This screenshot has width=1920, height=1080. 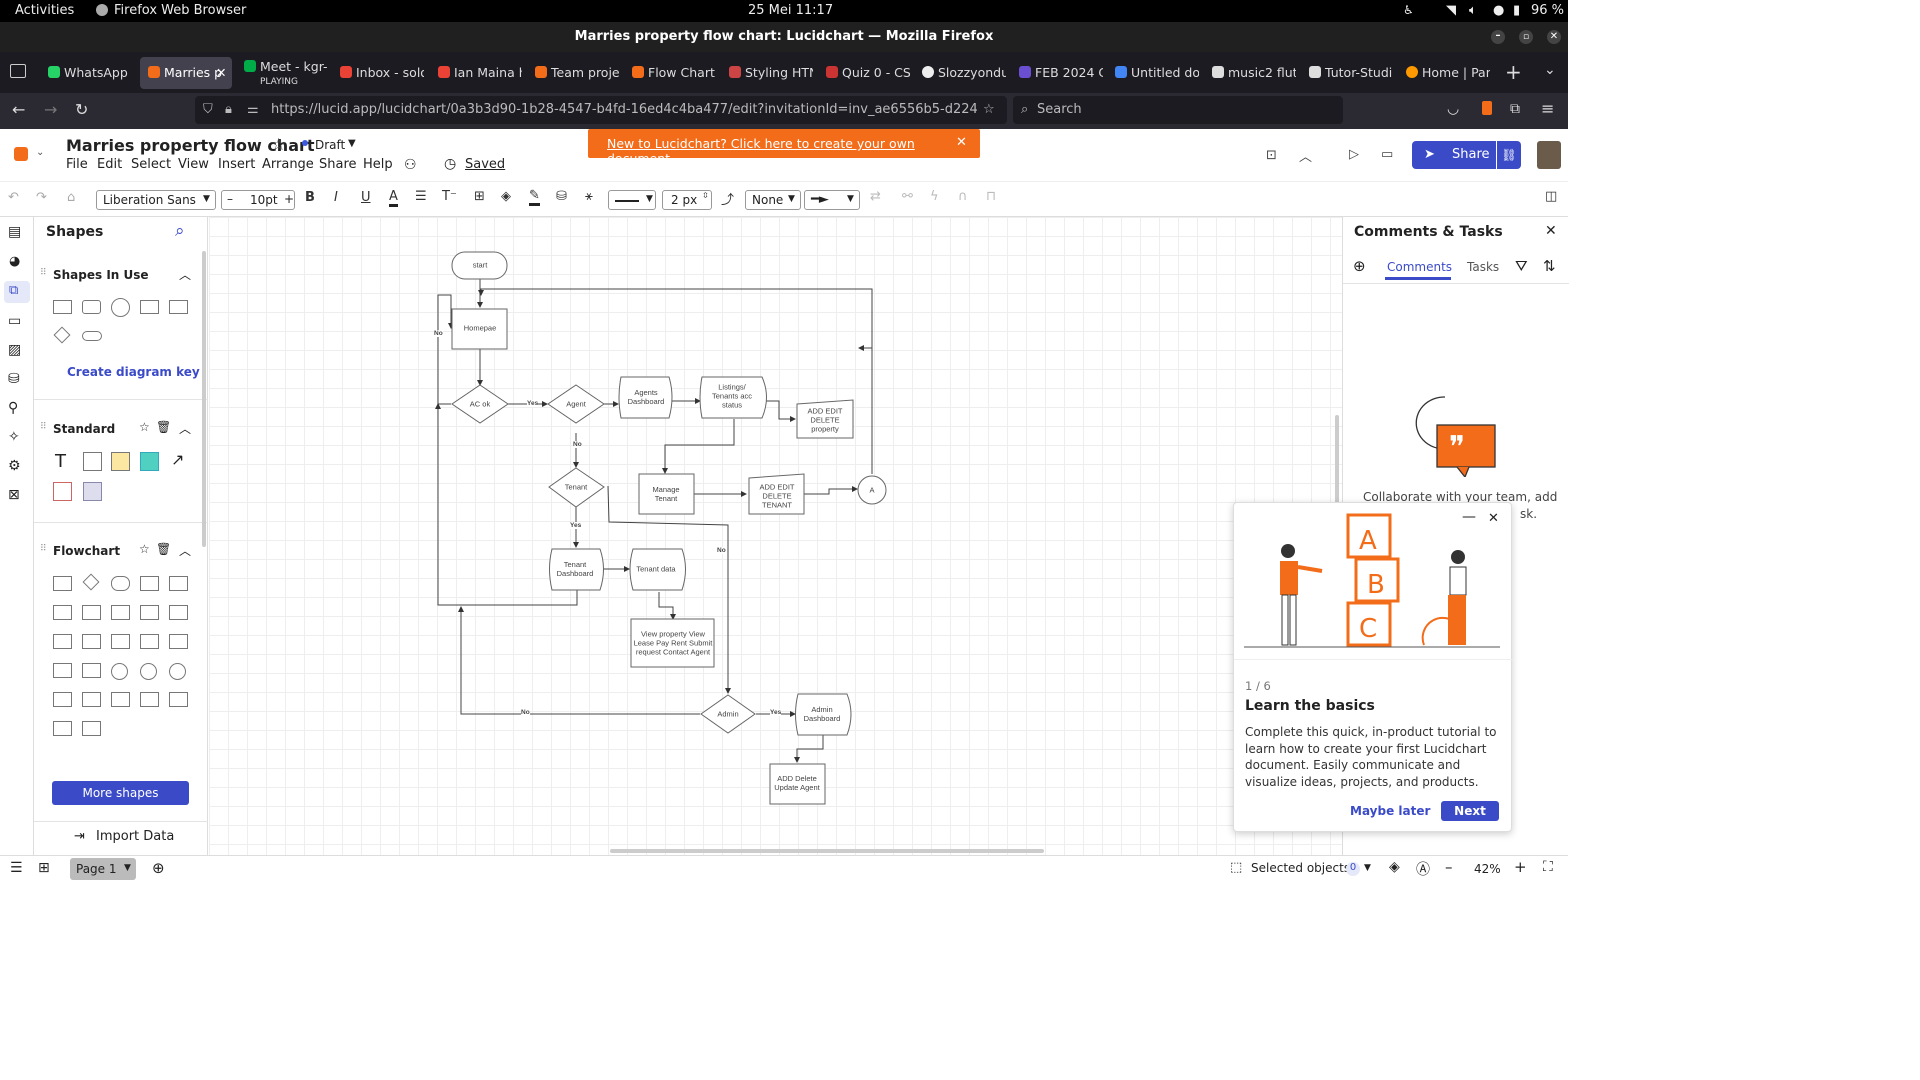 What do you see at coordinates (1498, 10) in the screenshot?
I see `microphone-icon: ●` at bounding box center [1498, 10].